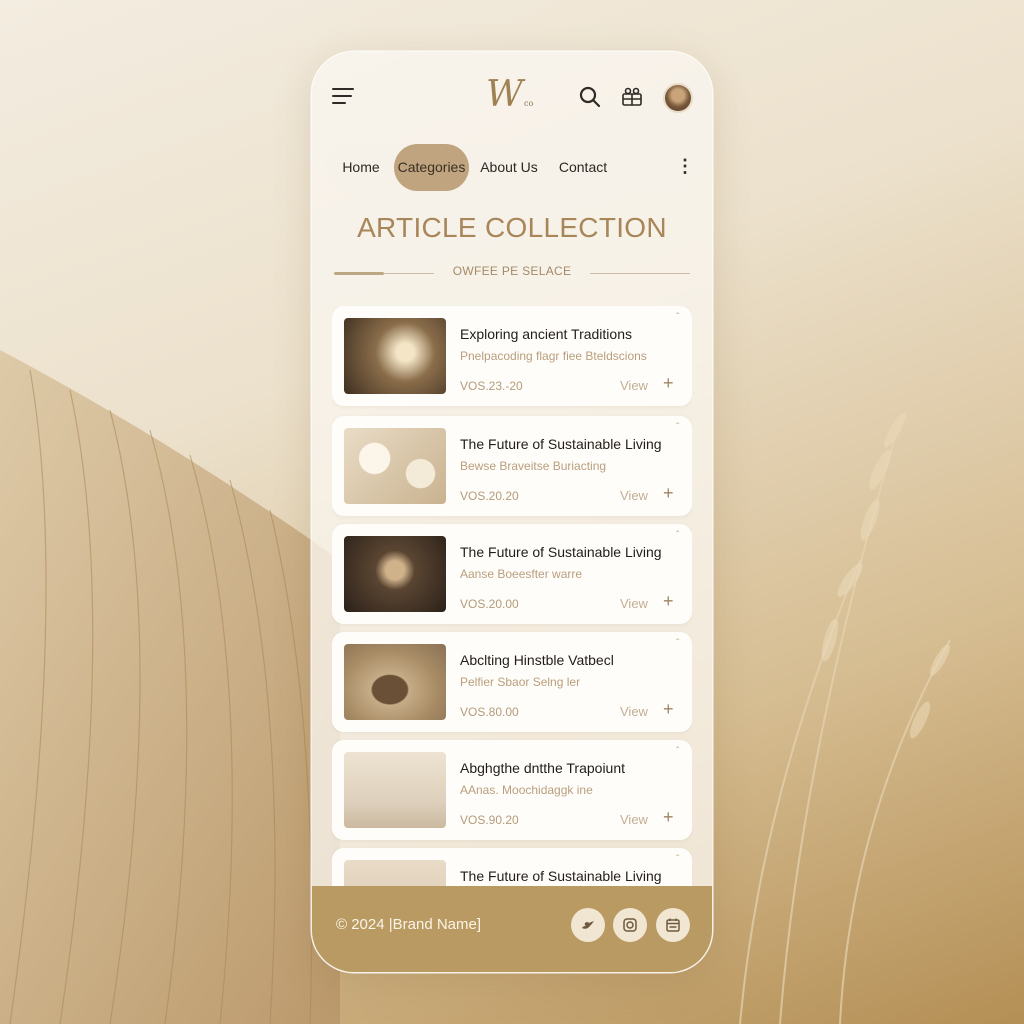  Describe the element at coordinates (529, 103) in the screenshot. I see `logo-small-text: co` at that location.